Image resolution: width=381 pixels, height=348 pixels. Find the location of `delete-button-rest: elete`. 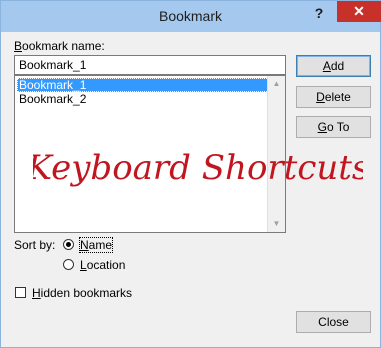

delete-button-rest: elete is located at coordinates (337, 97).